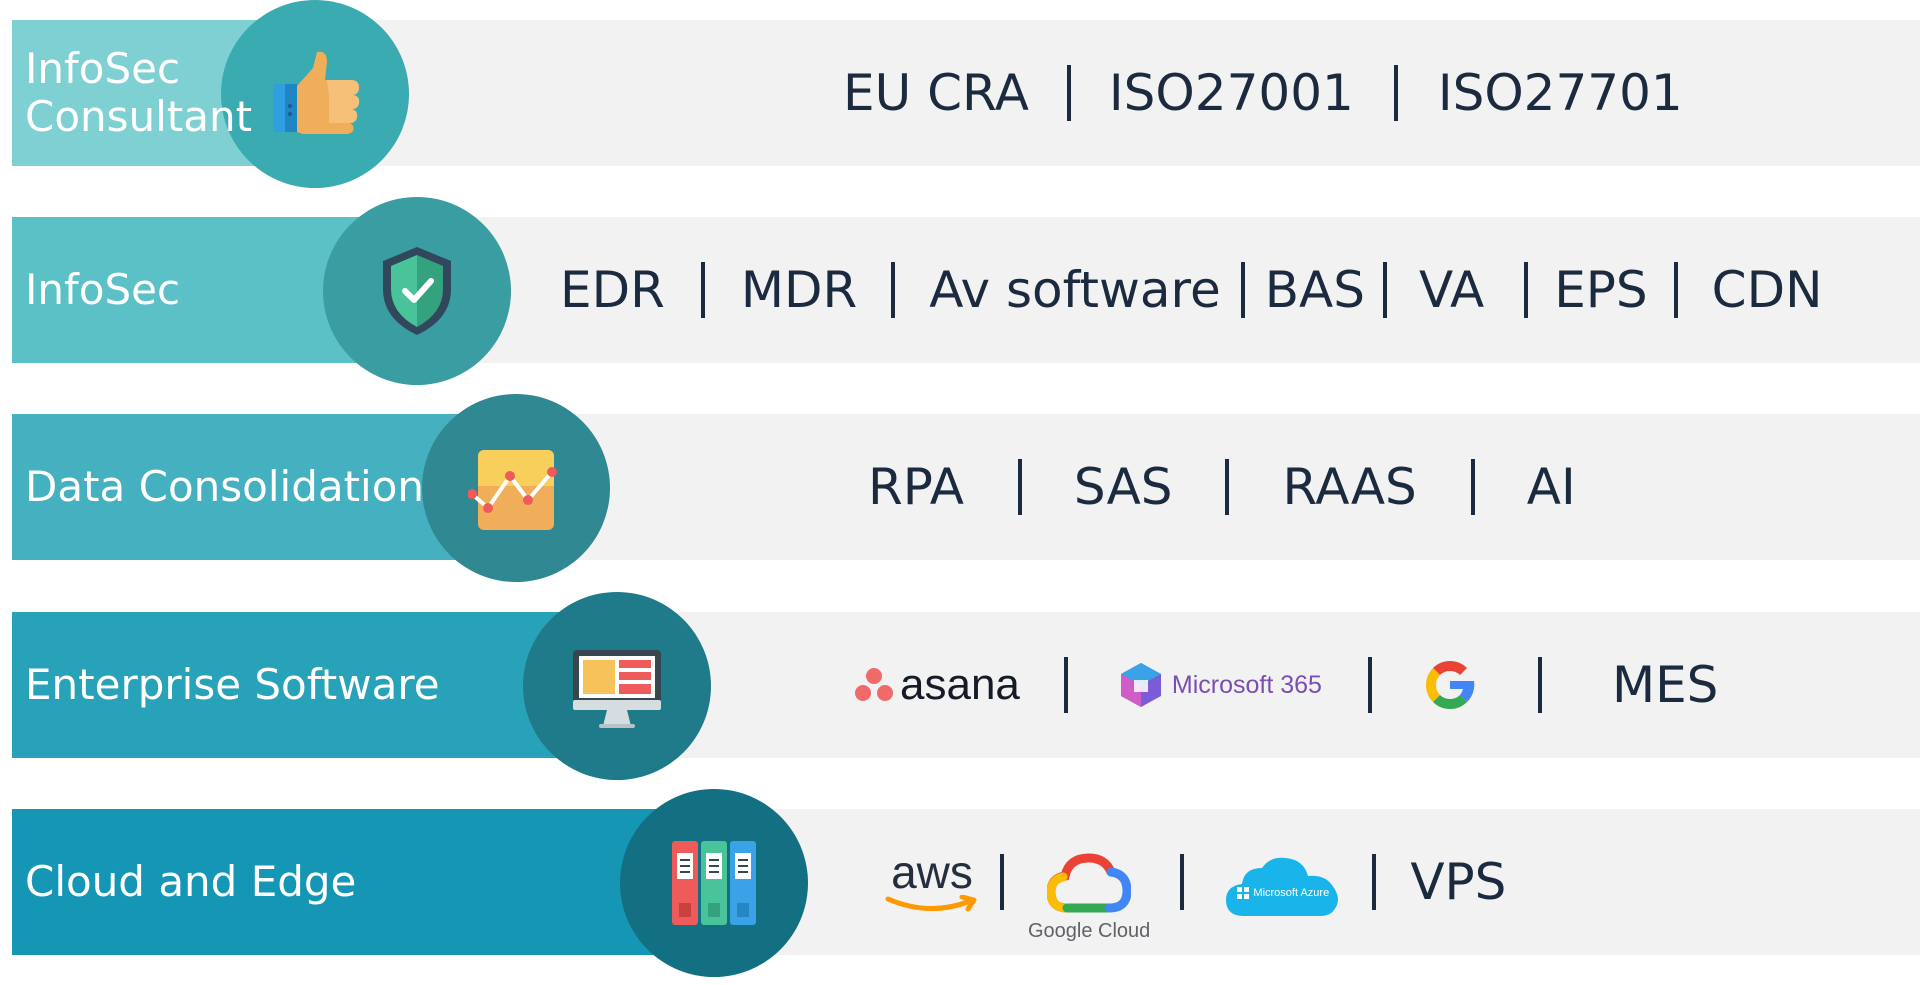 The width and height of the screenshot is (1920, 985). Describe the element at coordinates (1243, 893) in the screenshot. I see `windows-icon` at that location.